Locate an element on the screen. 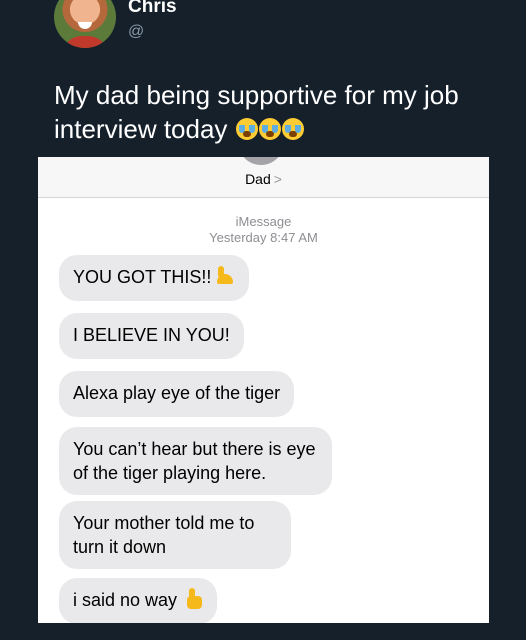  message-text: I BELIEVE IN YOU! is located at coordinates (151, 335).